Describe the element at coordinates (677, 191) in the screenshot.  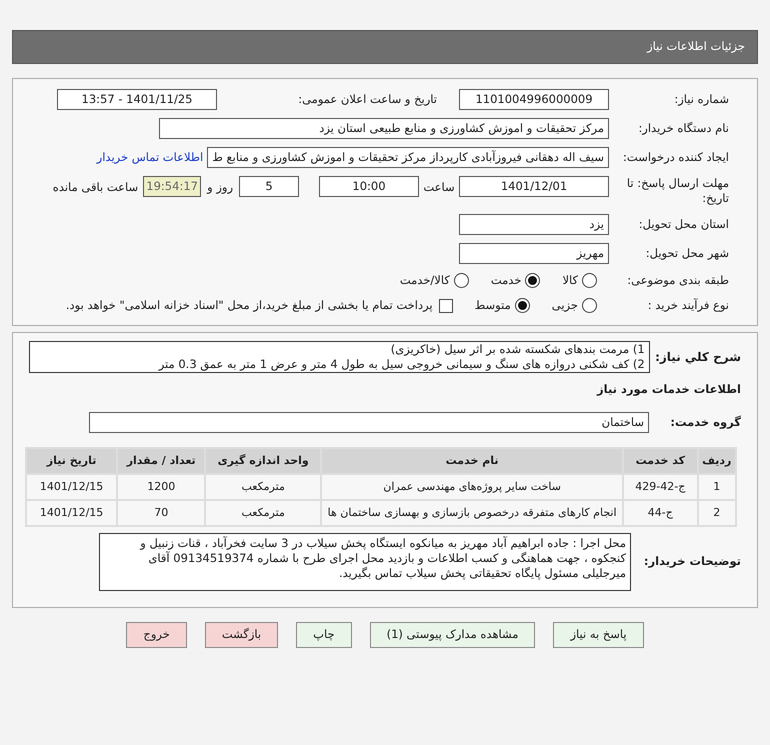
I see `field-label: مهلت ارسال پاسخ: تا تاریخ:` at that location.